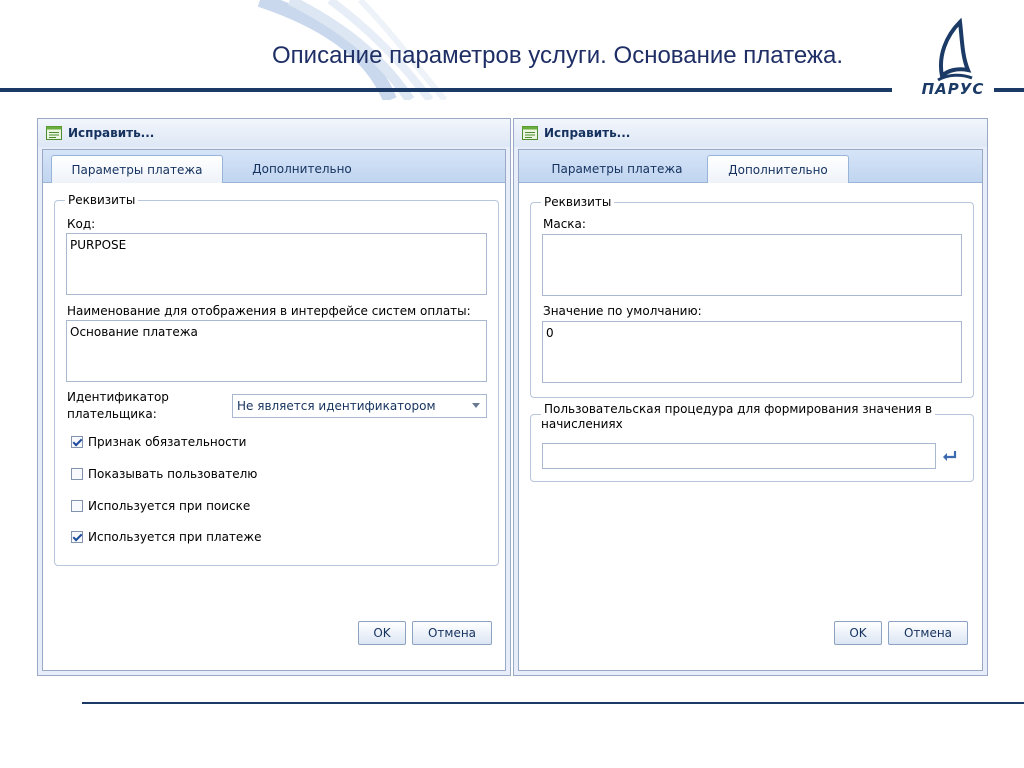  What do you see at coordinates (1009, 90) in the screenshot?
I see `top-rule-right` at bounding box center [1009, 90].